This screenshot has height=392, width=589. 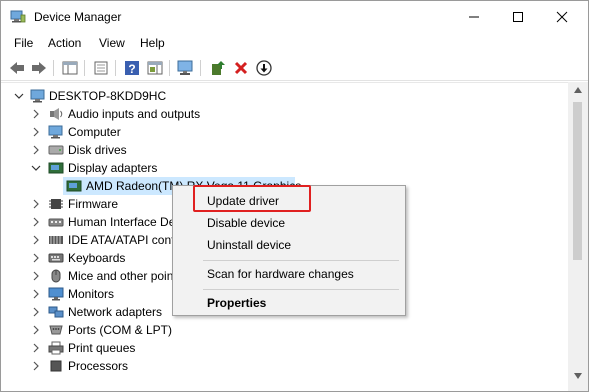 I want to click on minimize-icon, so click(x=474, y=16).